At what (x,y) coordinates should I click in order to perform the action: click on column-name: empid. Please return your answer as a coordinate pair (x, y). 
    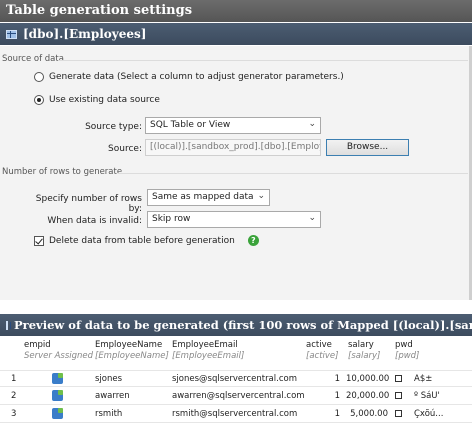
    Looking at the image, I should click on (37, 345).